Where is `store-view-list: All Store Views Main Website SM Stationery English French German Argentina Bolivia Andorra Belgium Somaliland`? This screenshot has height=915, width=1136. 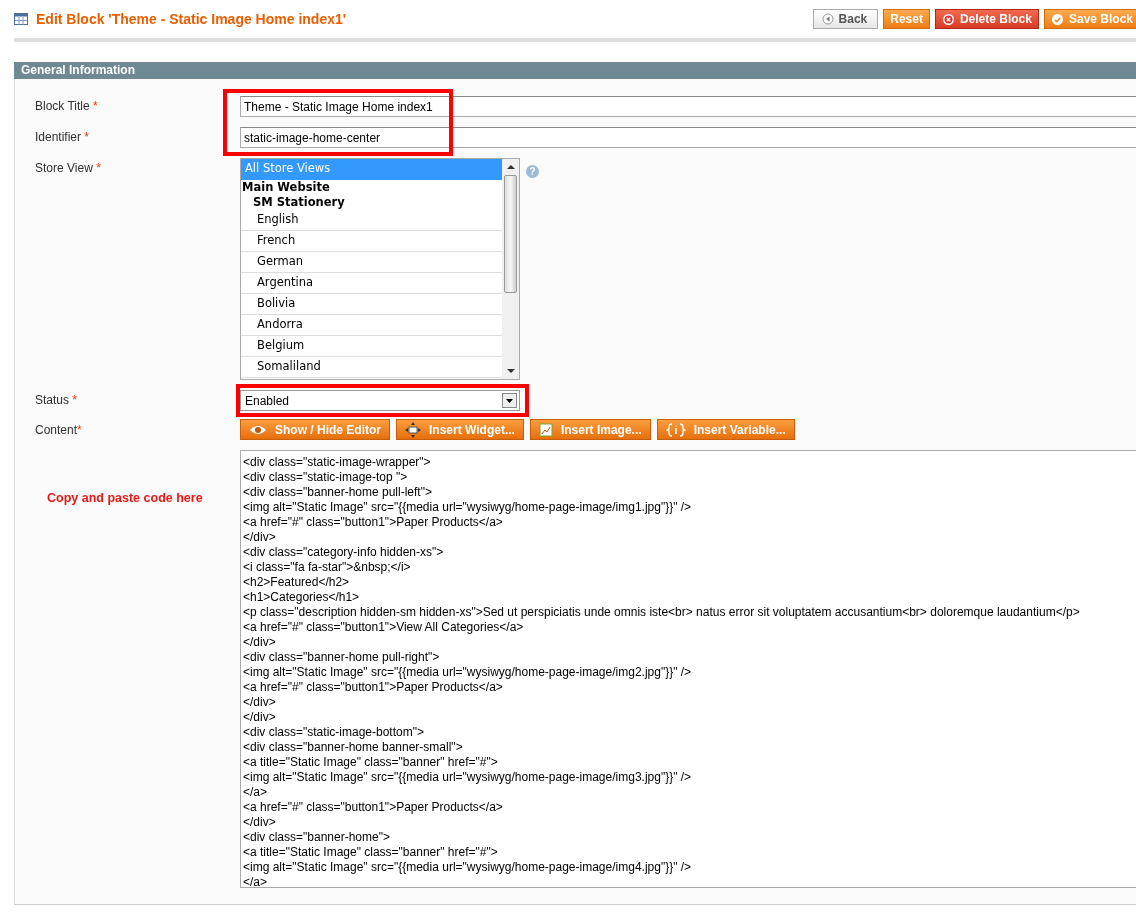 store-view-list: All Store Views Main Website SM Stationery English French German Argentina Bolivia Andorra Belgium Somaliland is located at coordinates (380, 269).